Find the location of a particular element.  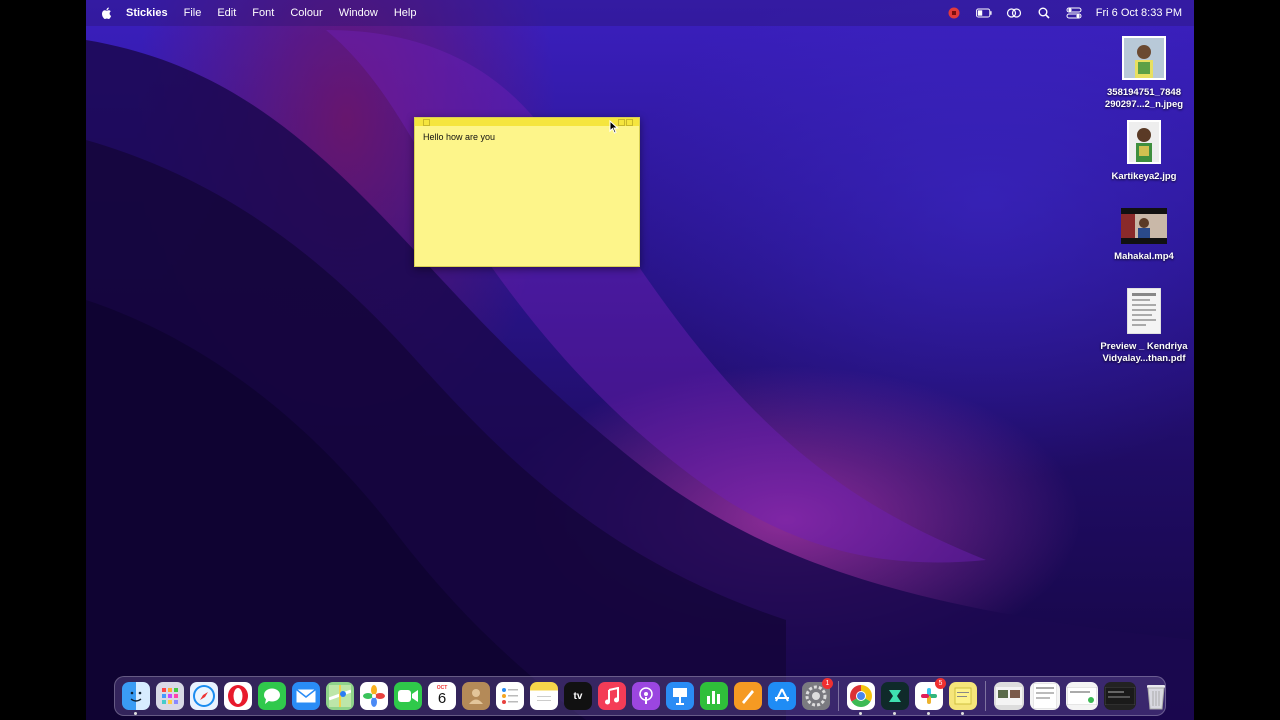

safari-icon is located at coordinates (204, 696).